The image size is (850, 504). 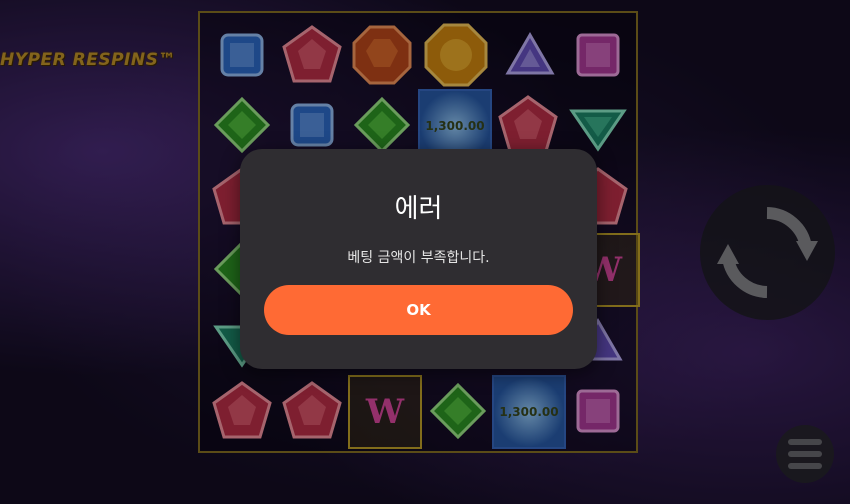 I want to click on dialog-title: 에러, so click(x=418, y=209).